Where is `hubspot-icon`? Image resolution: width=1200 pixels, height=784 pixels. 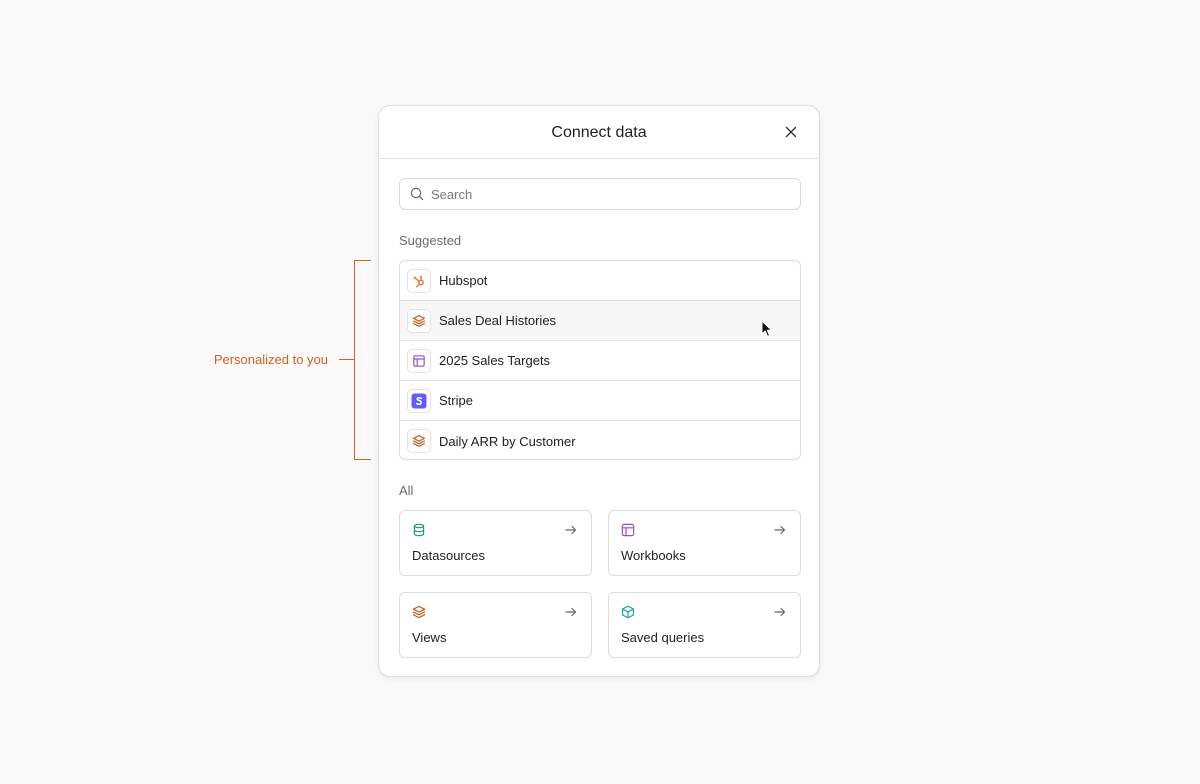 hubspot-icon is located at coordinates (419, 280).